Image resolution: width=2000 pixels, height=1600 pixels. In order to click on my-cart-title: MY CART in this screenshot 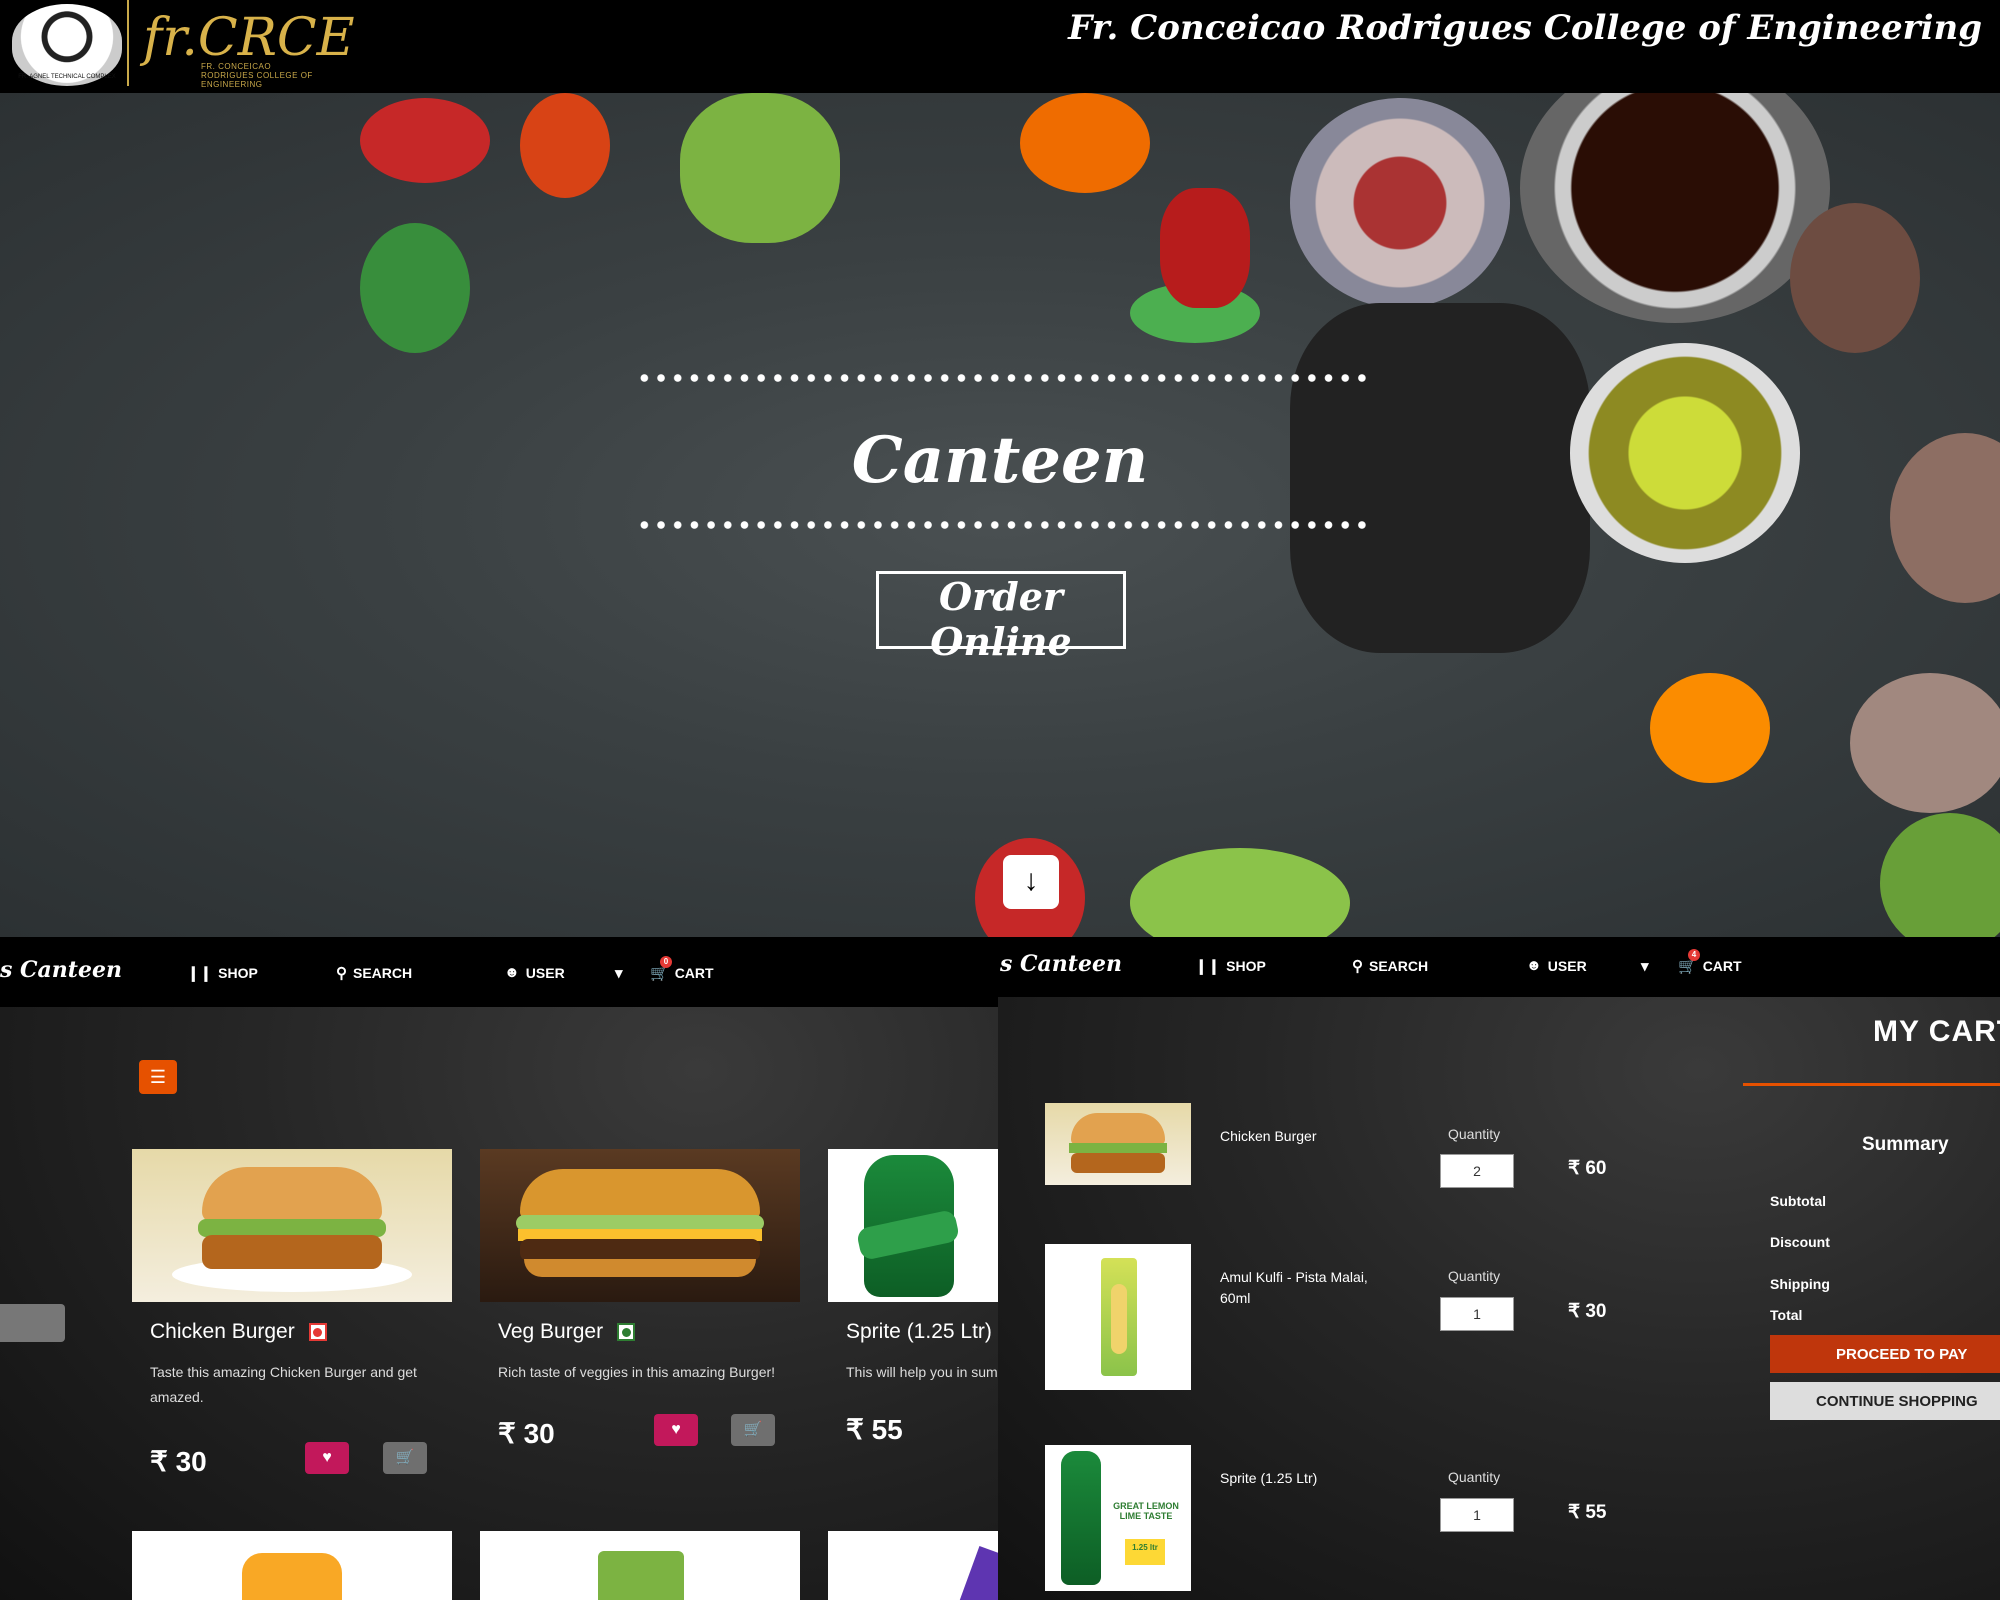, I will do `click(1936, 1031)`.